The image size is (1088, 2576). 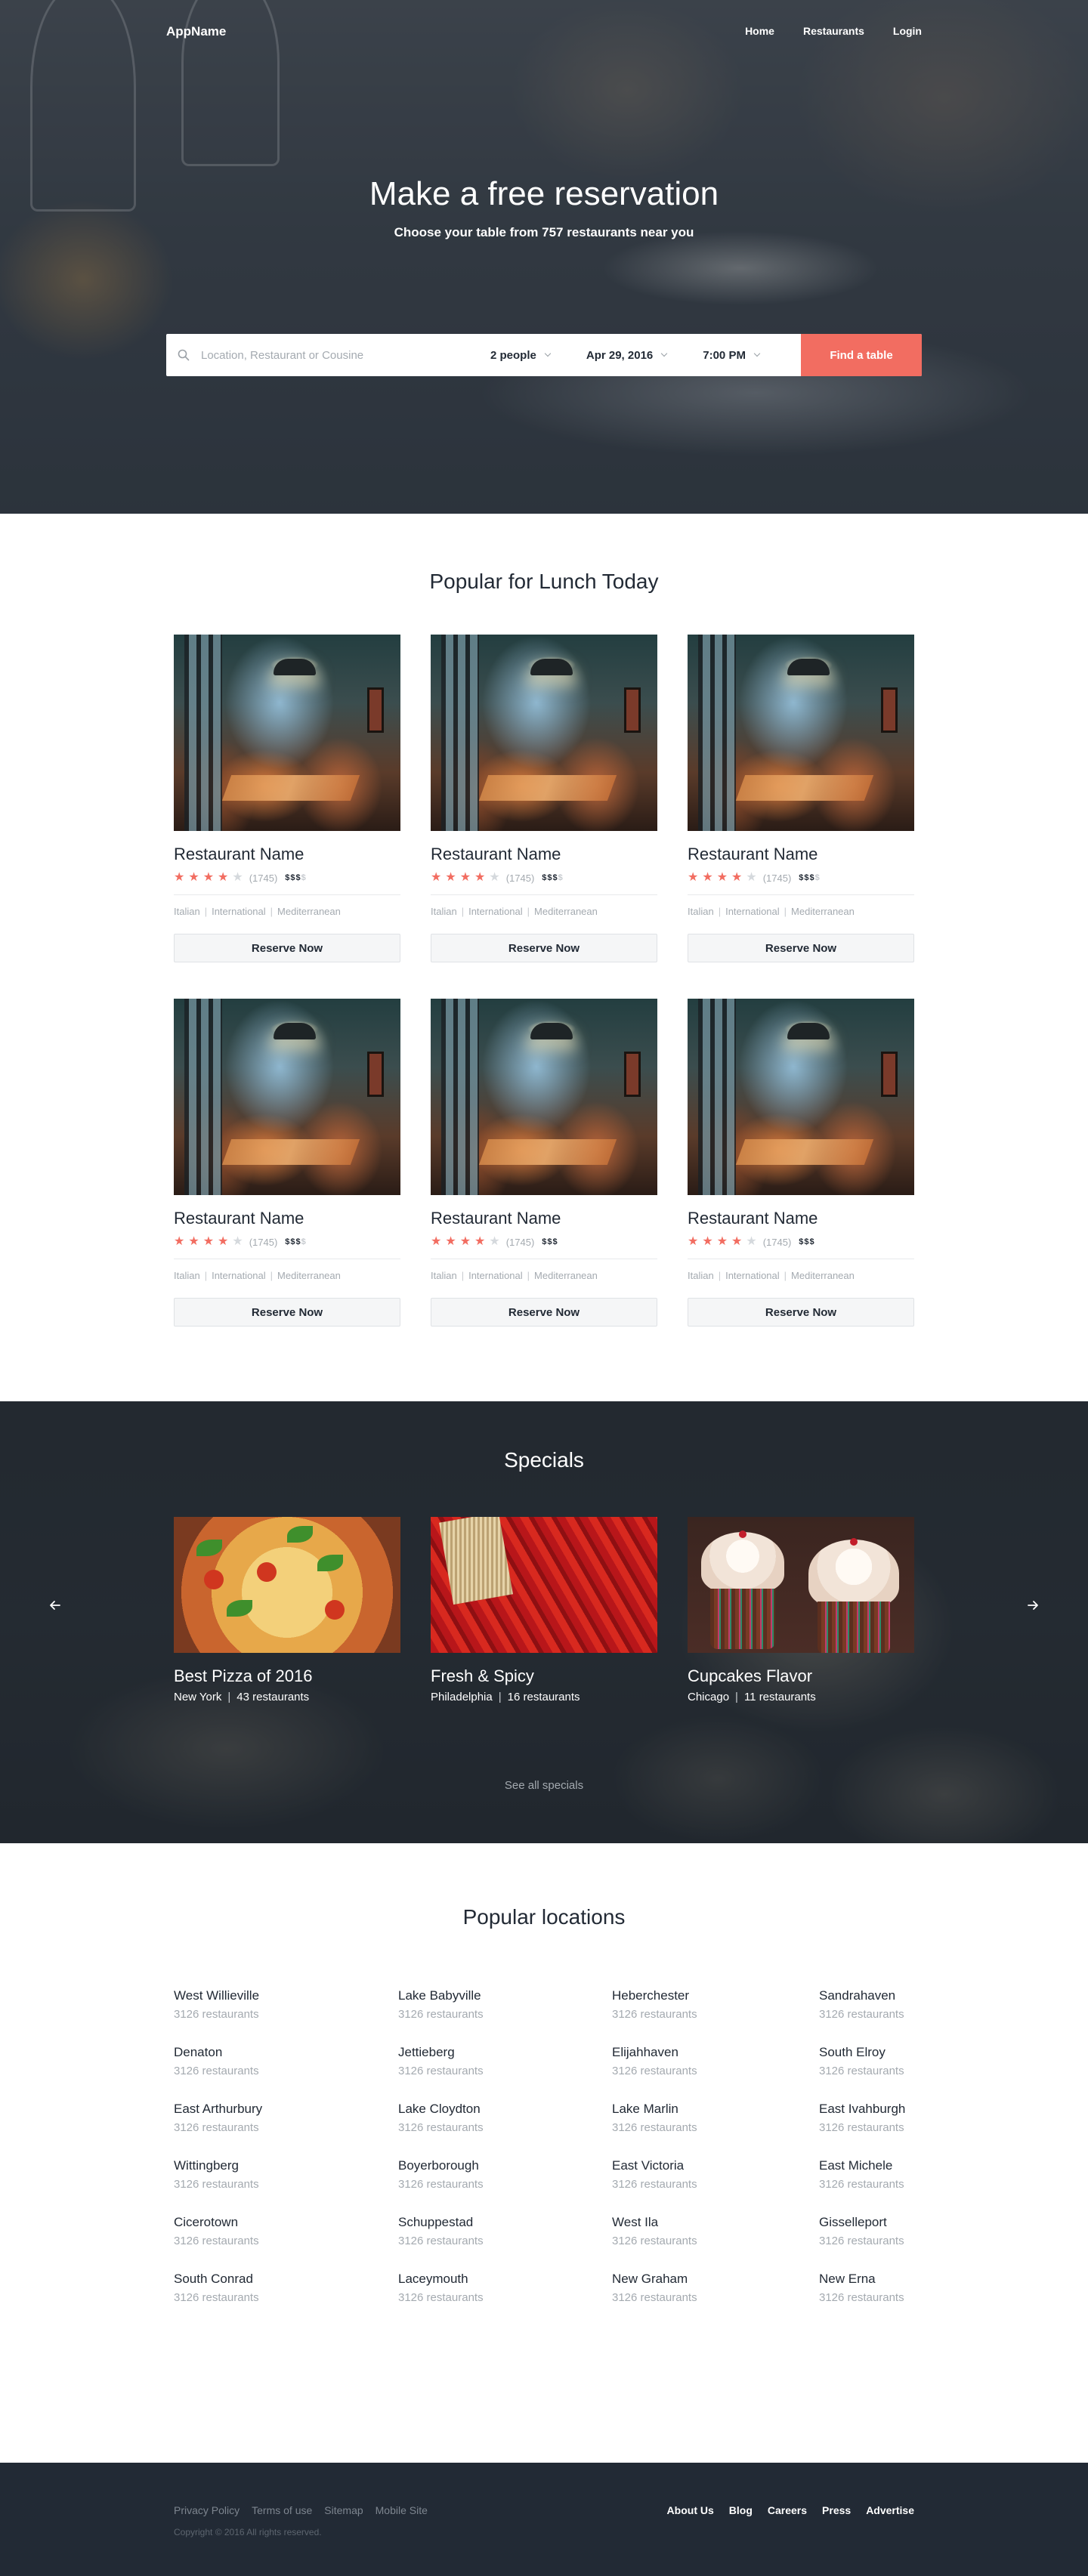 What do you see at coordinates (654, 2174) in the screenshot?
I see `location-item: East Victoria 3126 restaurants` at bounding box center [654, 2174].